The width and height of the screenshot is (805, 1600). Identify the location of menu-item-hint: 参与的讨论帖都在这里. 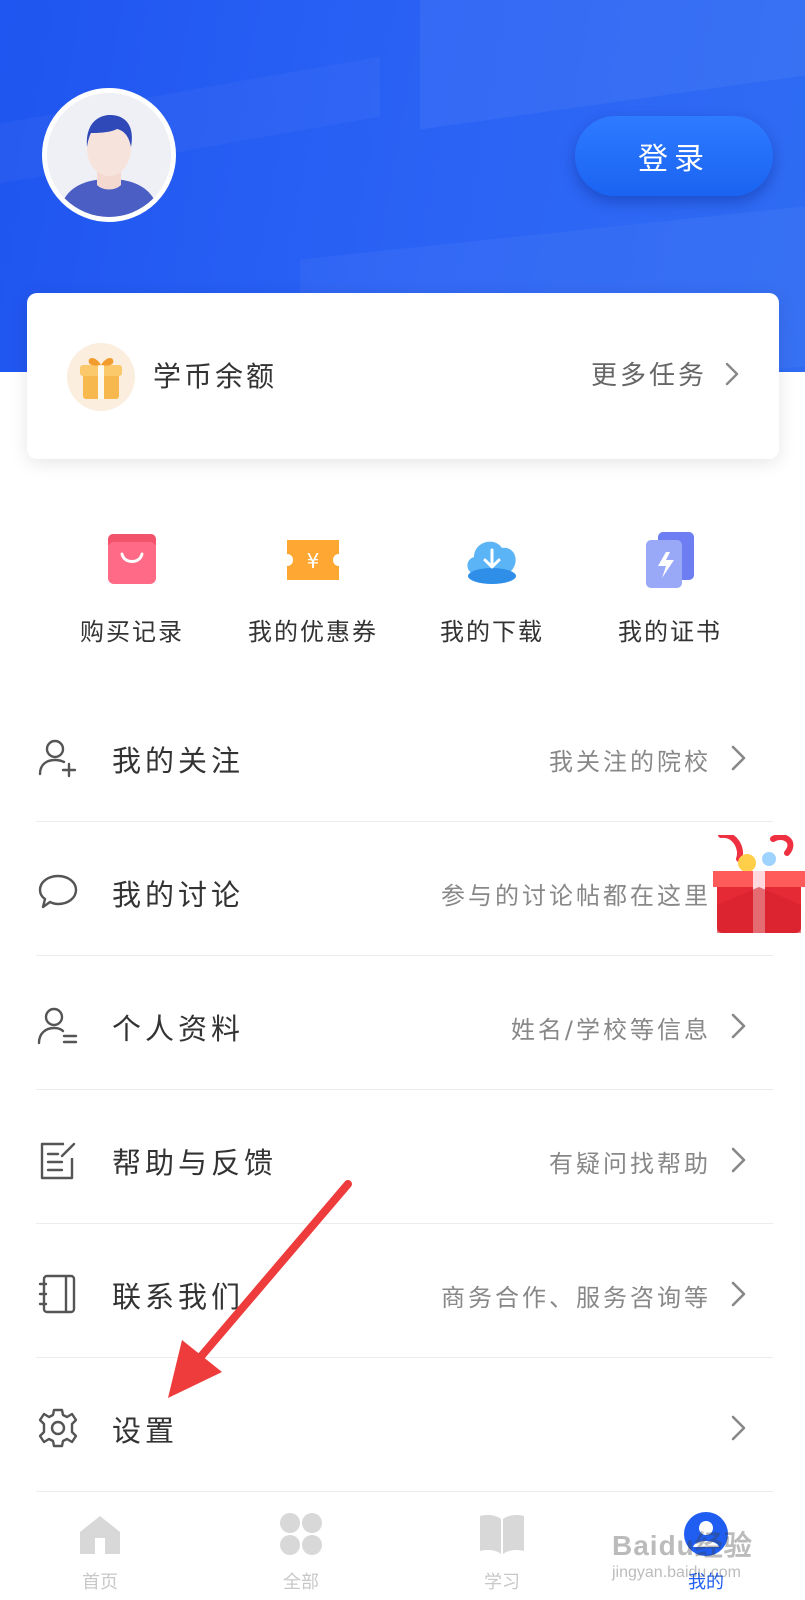
(576, 896).